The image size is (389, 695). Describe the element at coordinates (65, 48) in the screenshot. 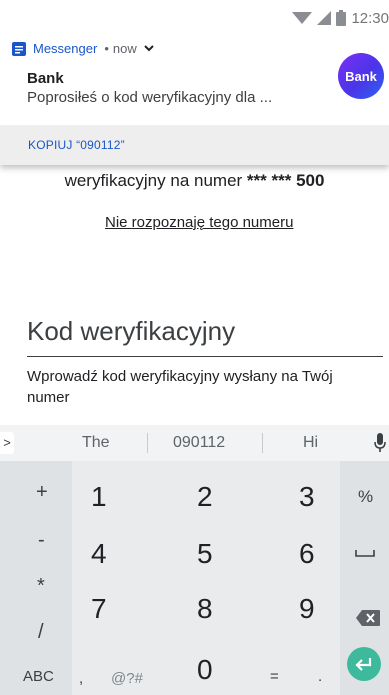

I see `notification-app-name: Messenger` at that location.